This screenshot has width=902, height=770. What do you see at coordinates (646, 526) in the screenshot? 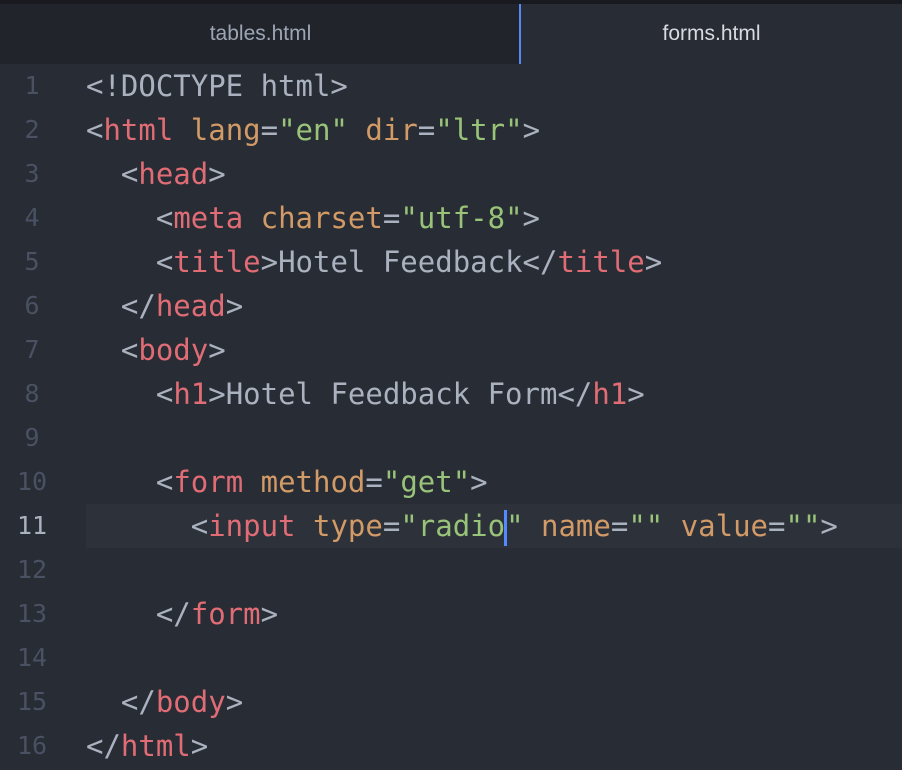
I see `code-token: ""` at bounding box center [646, 526].